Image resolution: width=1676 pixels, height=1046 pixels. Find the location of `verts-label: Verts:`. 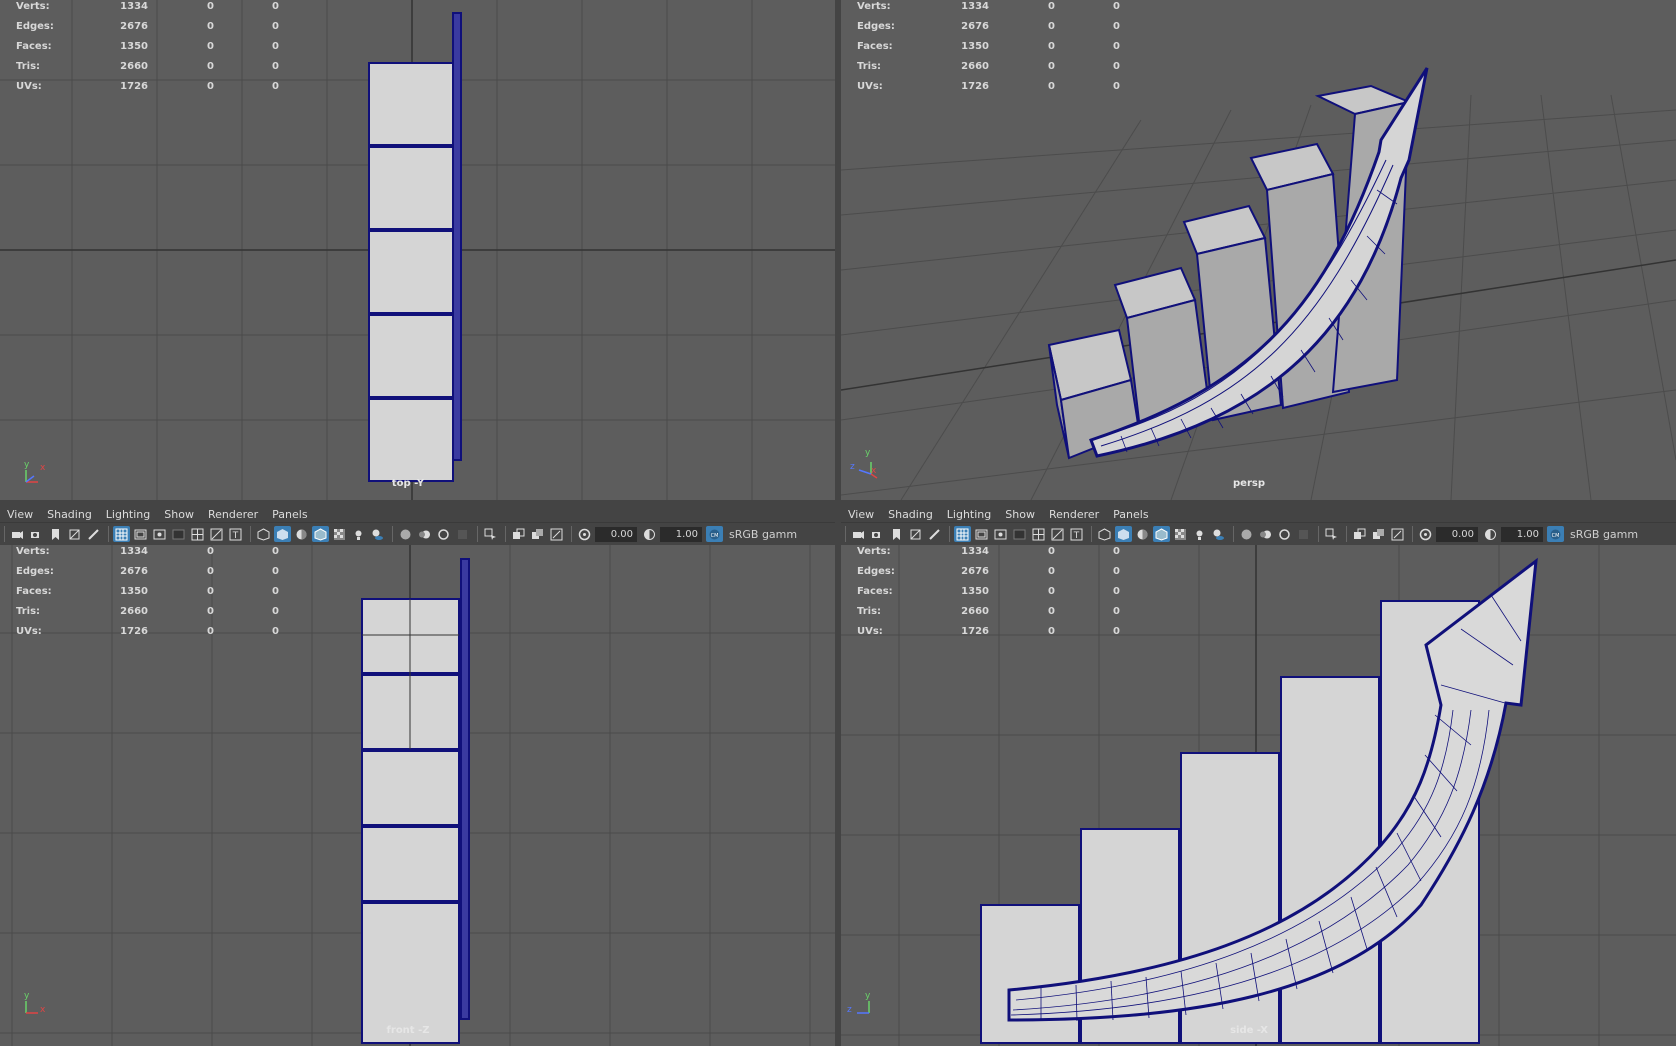

verts-label: Verts: is located at coordinates (874, 6).